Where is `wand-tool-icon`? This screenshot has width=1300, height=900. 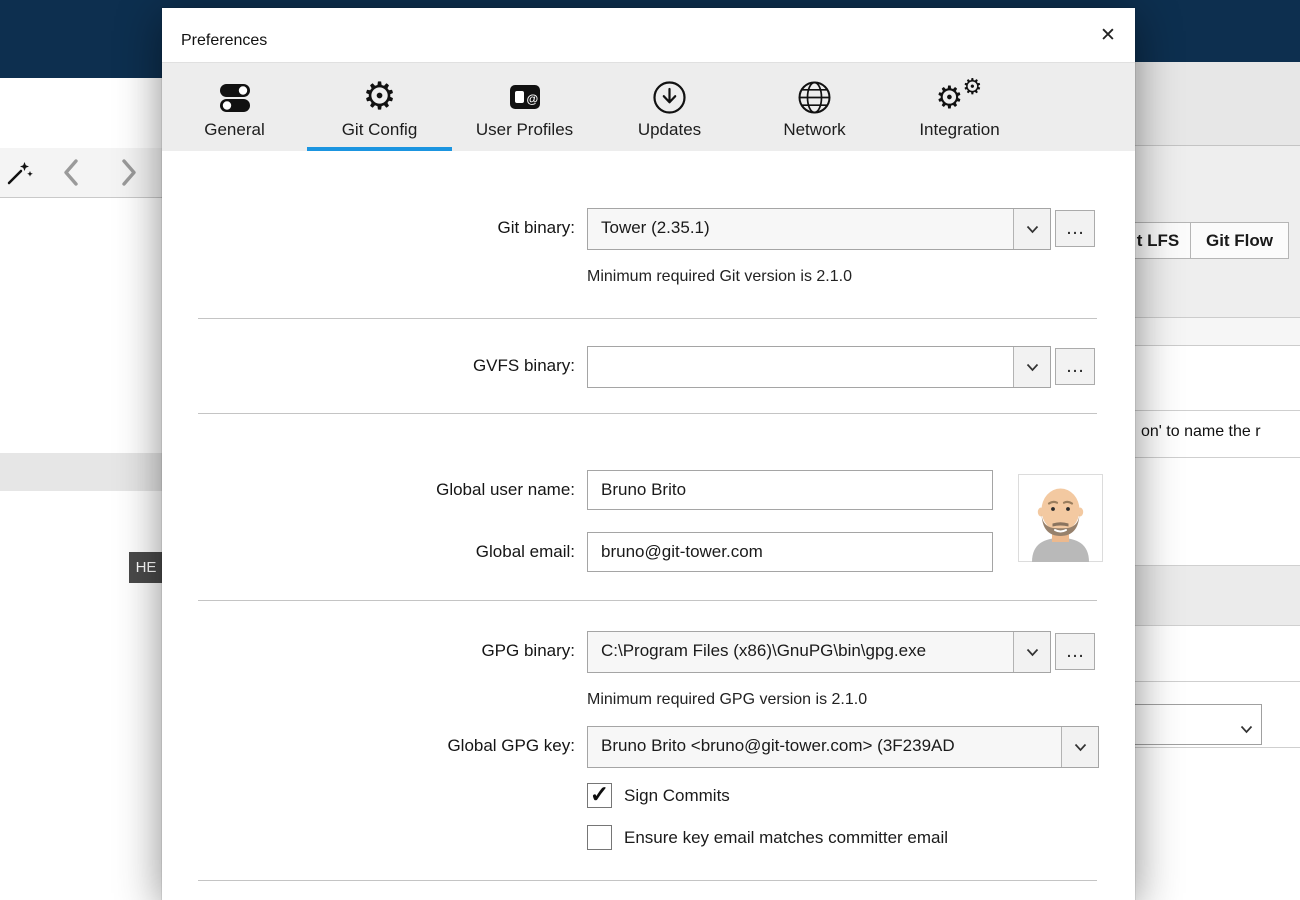
wand-tool-icon is located at coordinates (19, 175).